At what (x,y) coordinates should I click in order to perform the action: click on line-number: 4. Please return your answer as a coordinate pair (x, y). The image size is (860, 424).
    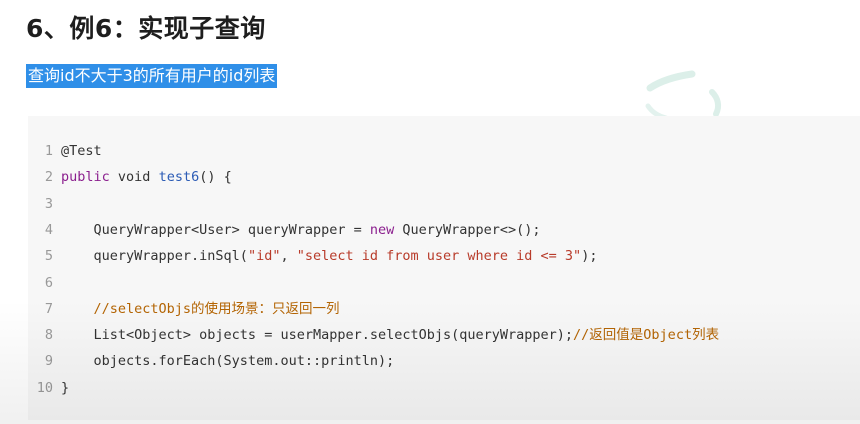
    Looking at the image, I should click on (48, 229).